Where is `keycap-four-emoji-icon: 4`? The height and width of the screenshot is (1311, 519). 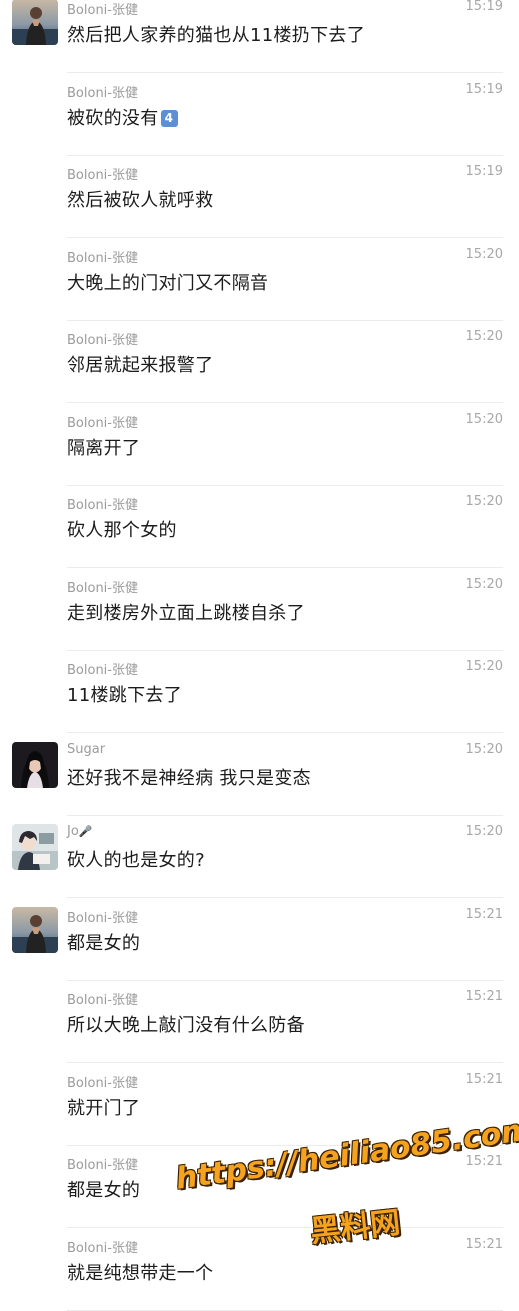
keycap-four-emoji-icon: 4 is located at coordinates (169, 118).